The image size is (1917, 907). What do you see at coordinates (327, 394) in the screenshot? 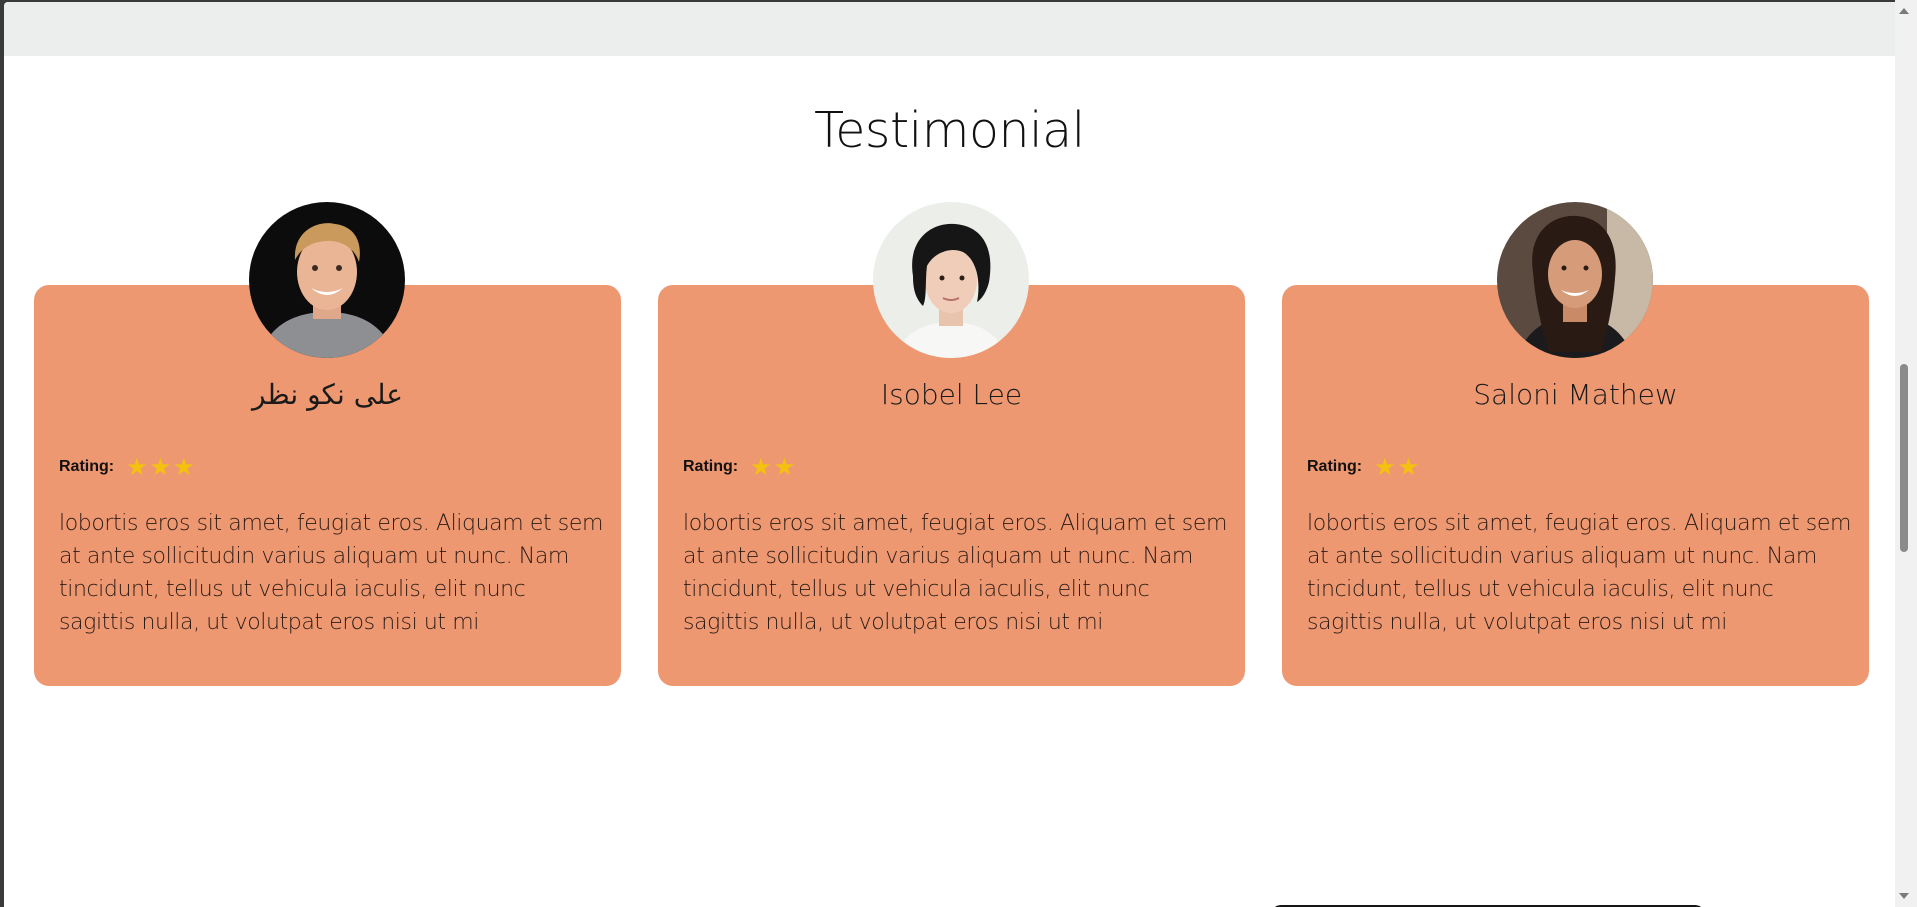
I see `testimonial-name: علی نکو نظر` at bounding box center [327, 394].